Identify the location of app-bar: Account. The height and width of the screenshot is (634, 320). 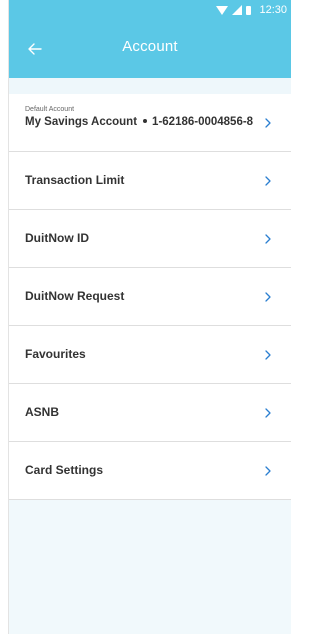
(150, 49).